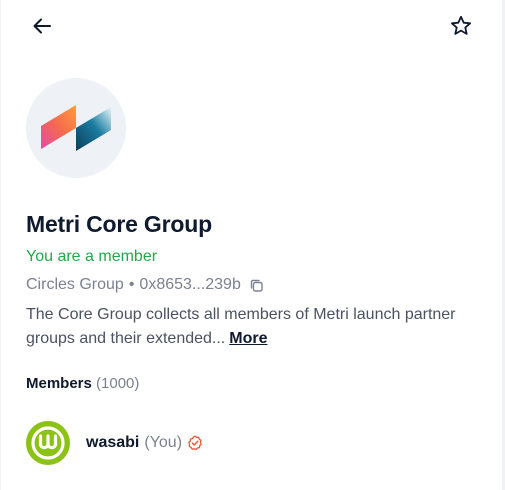  I want to click on member-you-label: (You), so click(163, 442).